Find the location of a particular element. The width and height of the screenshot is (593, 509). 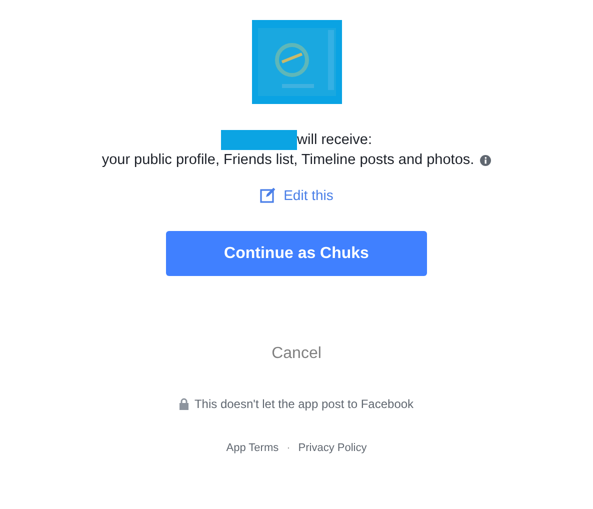

permissions-heading: will receive: is located at coordinates (334, 140).